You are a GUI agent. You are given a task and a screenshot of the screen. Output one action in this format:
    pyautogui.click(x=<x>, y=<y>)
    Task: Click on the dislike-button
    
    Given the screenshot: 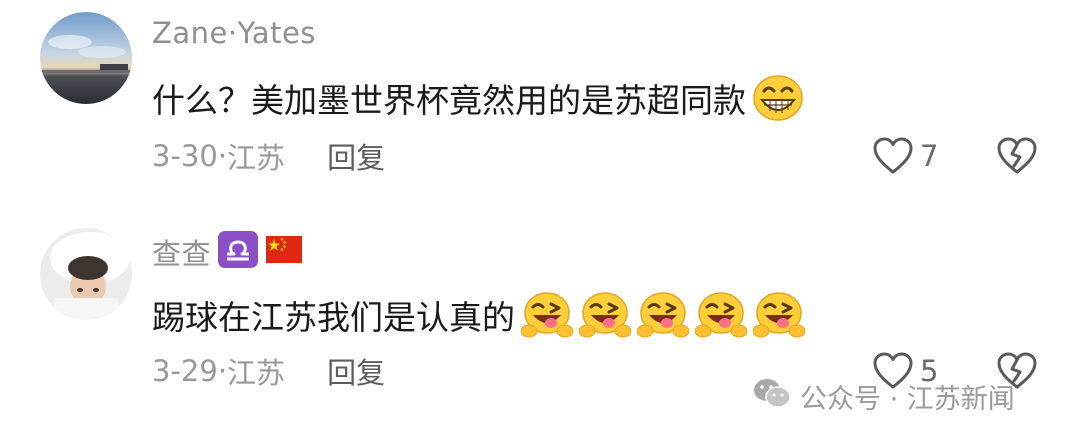 What is the action you would take?
    pyautogui.click(x=1017, y=156)
    